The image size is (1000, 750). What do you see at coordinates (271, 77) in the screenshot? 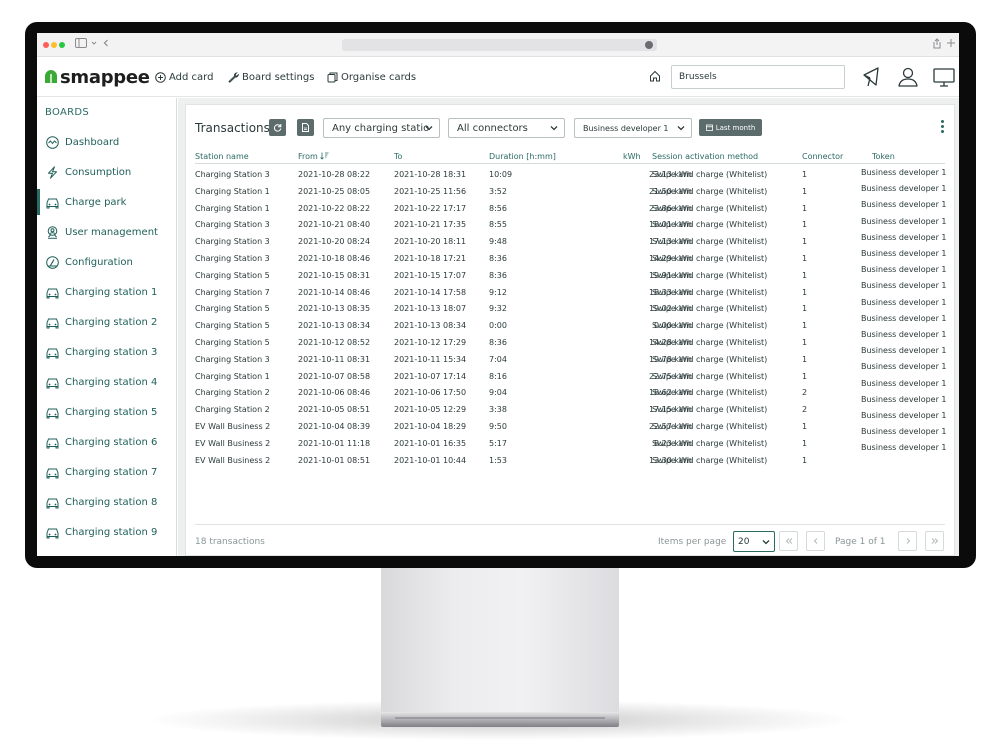
I see `board-settings-button: Board settings` at bounding box center [271, 77].